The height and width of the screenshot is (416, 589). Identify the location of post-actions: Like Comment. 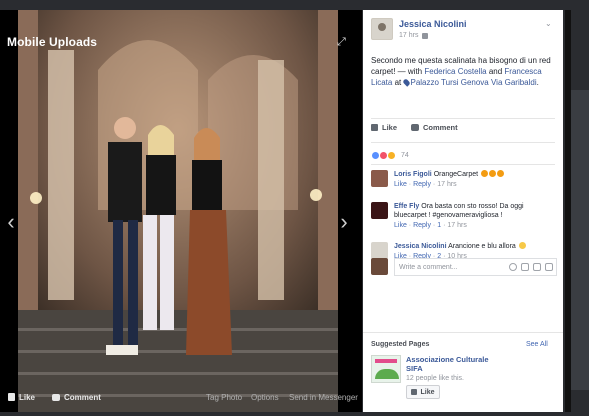
(414, 127).